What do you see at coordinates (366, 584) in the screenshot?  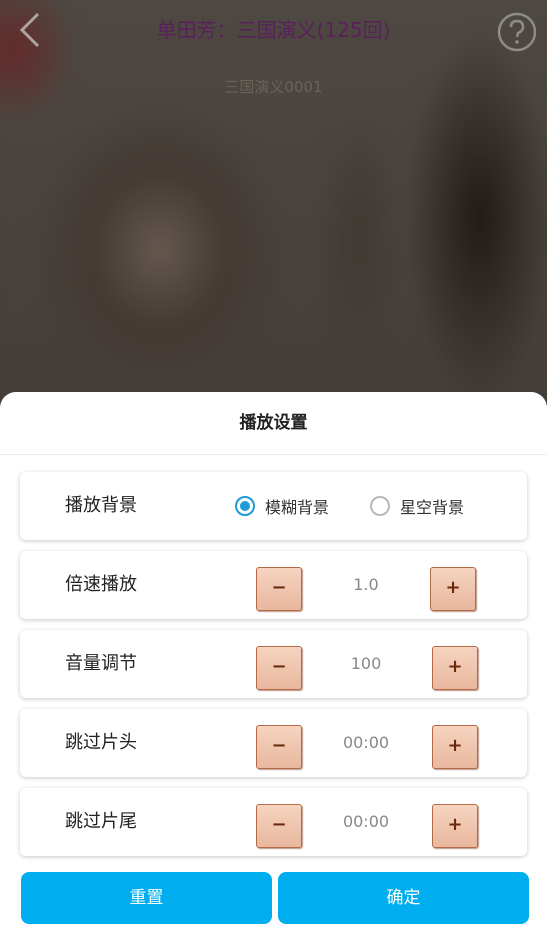 I see `speed-value: 1.0` at bounding box center [366, 584].